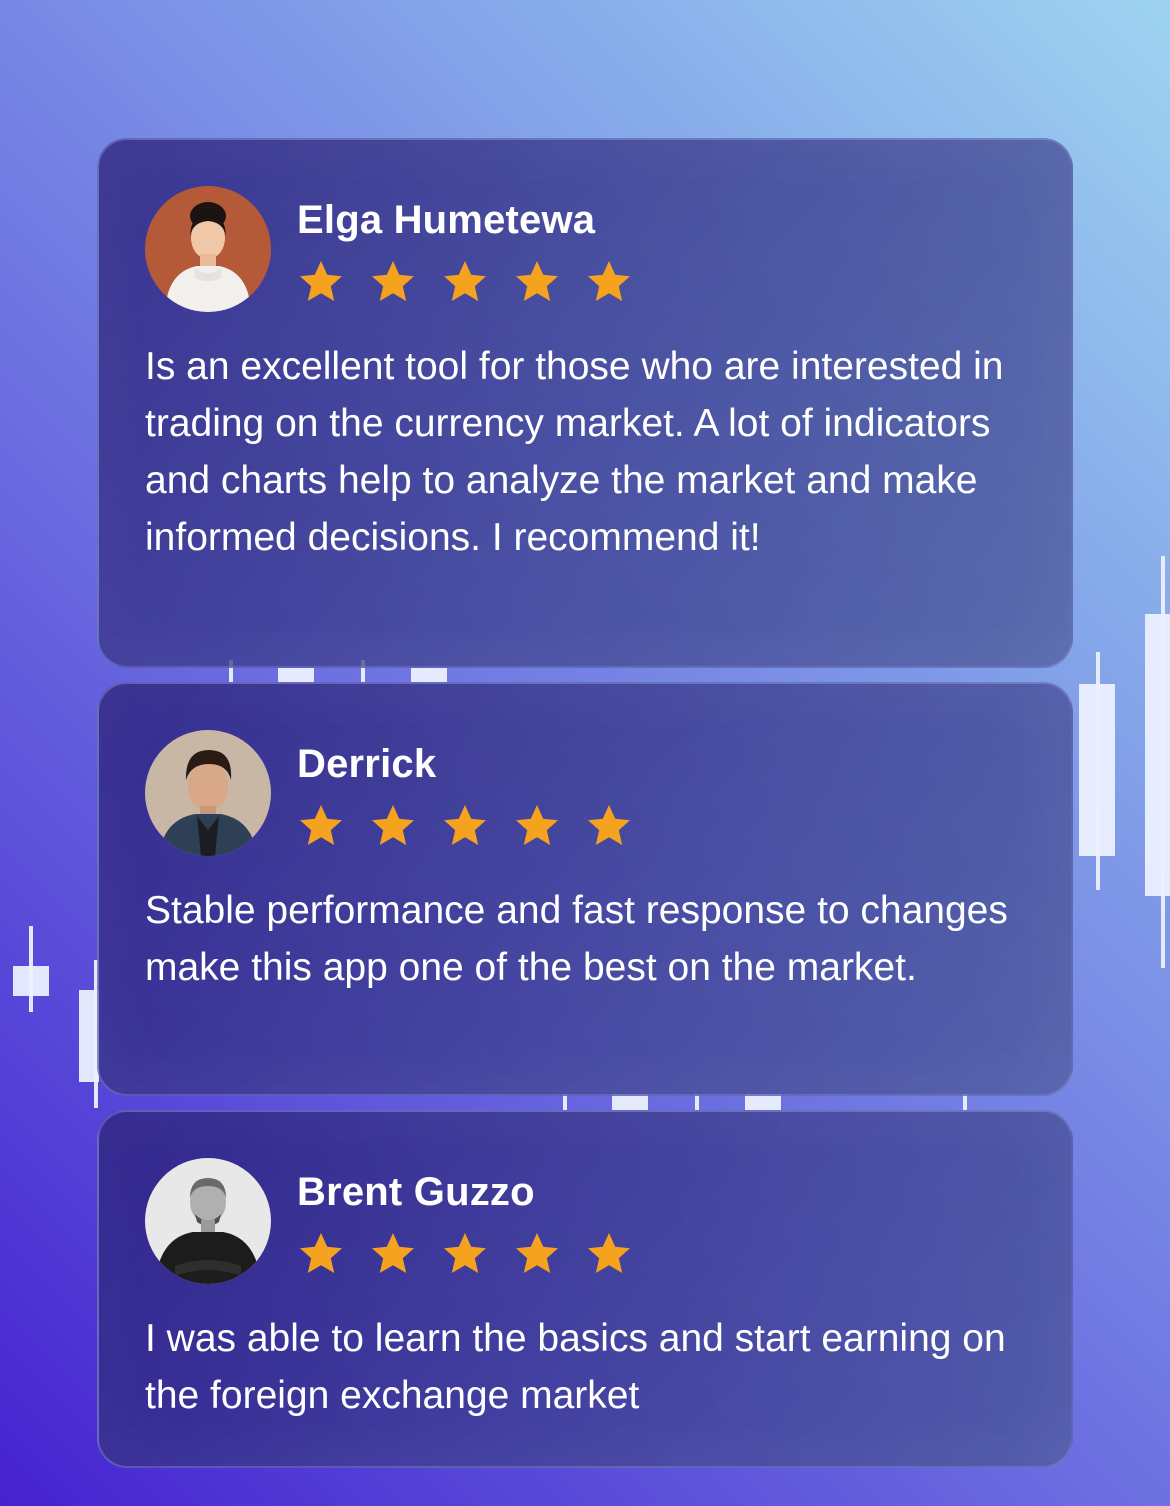 The height and width of the screenshot is (1506, 1170). Describe the element at coordinates (367, 764) in the screenshot. I see `reviewer-name: Derrick` at that location.